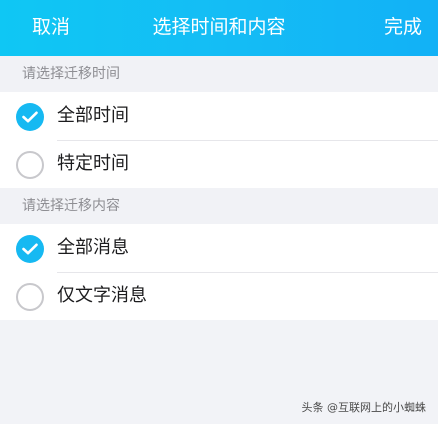 This screenshot has height=424, width=438. Describe the element at coordinates (219, 116) in the screenshot. I see `option-all-time: 全部时间` at that location.